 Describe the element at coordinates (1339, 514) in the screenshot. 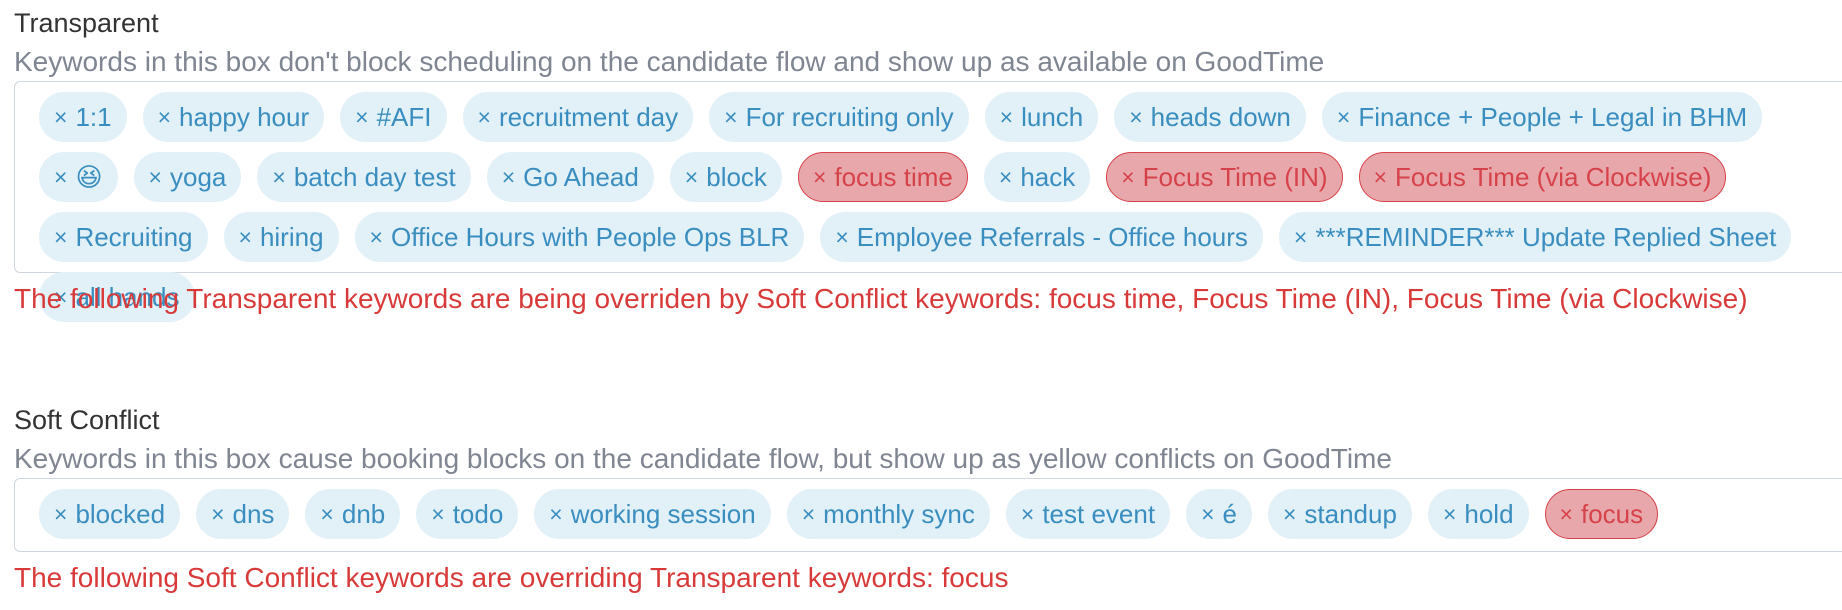

I see `keyword-tag: × standup` at that location.